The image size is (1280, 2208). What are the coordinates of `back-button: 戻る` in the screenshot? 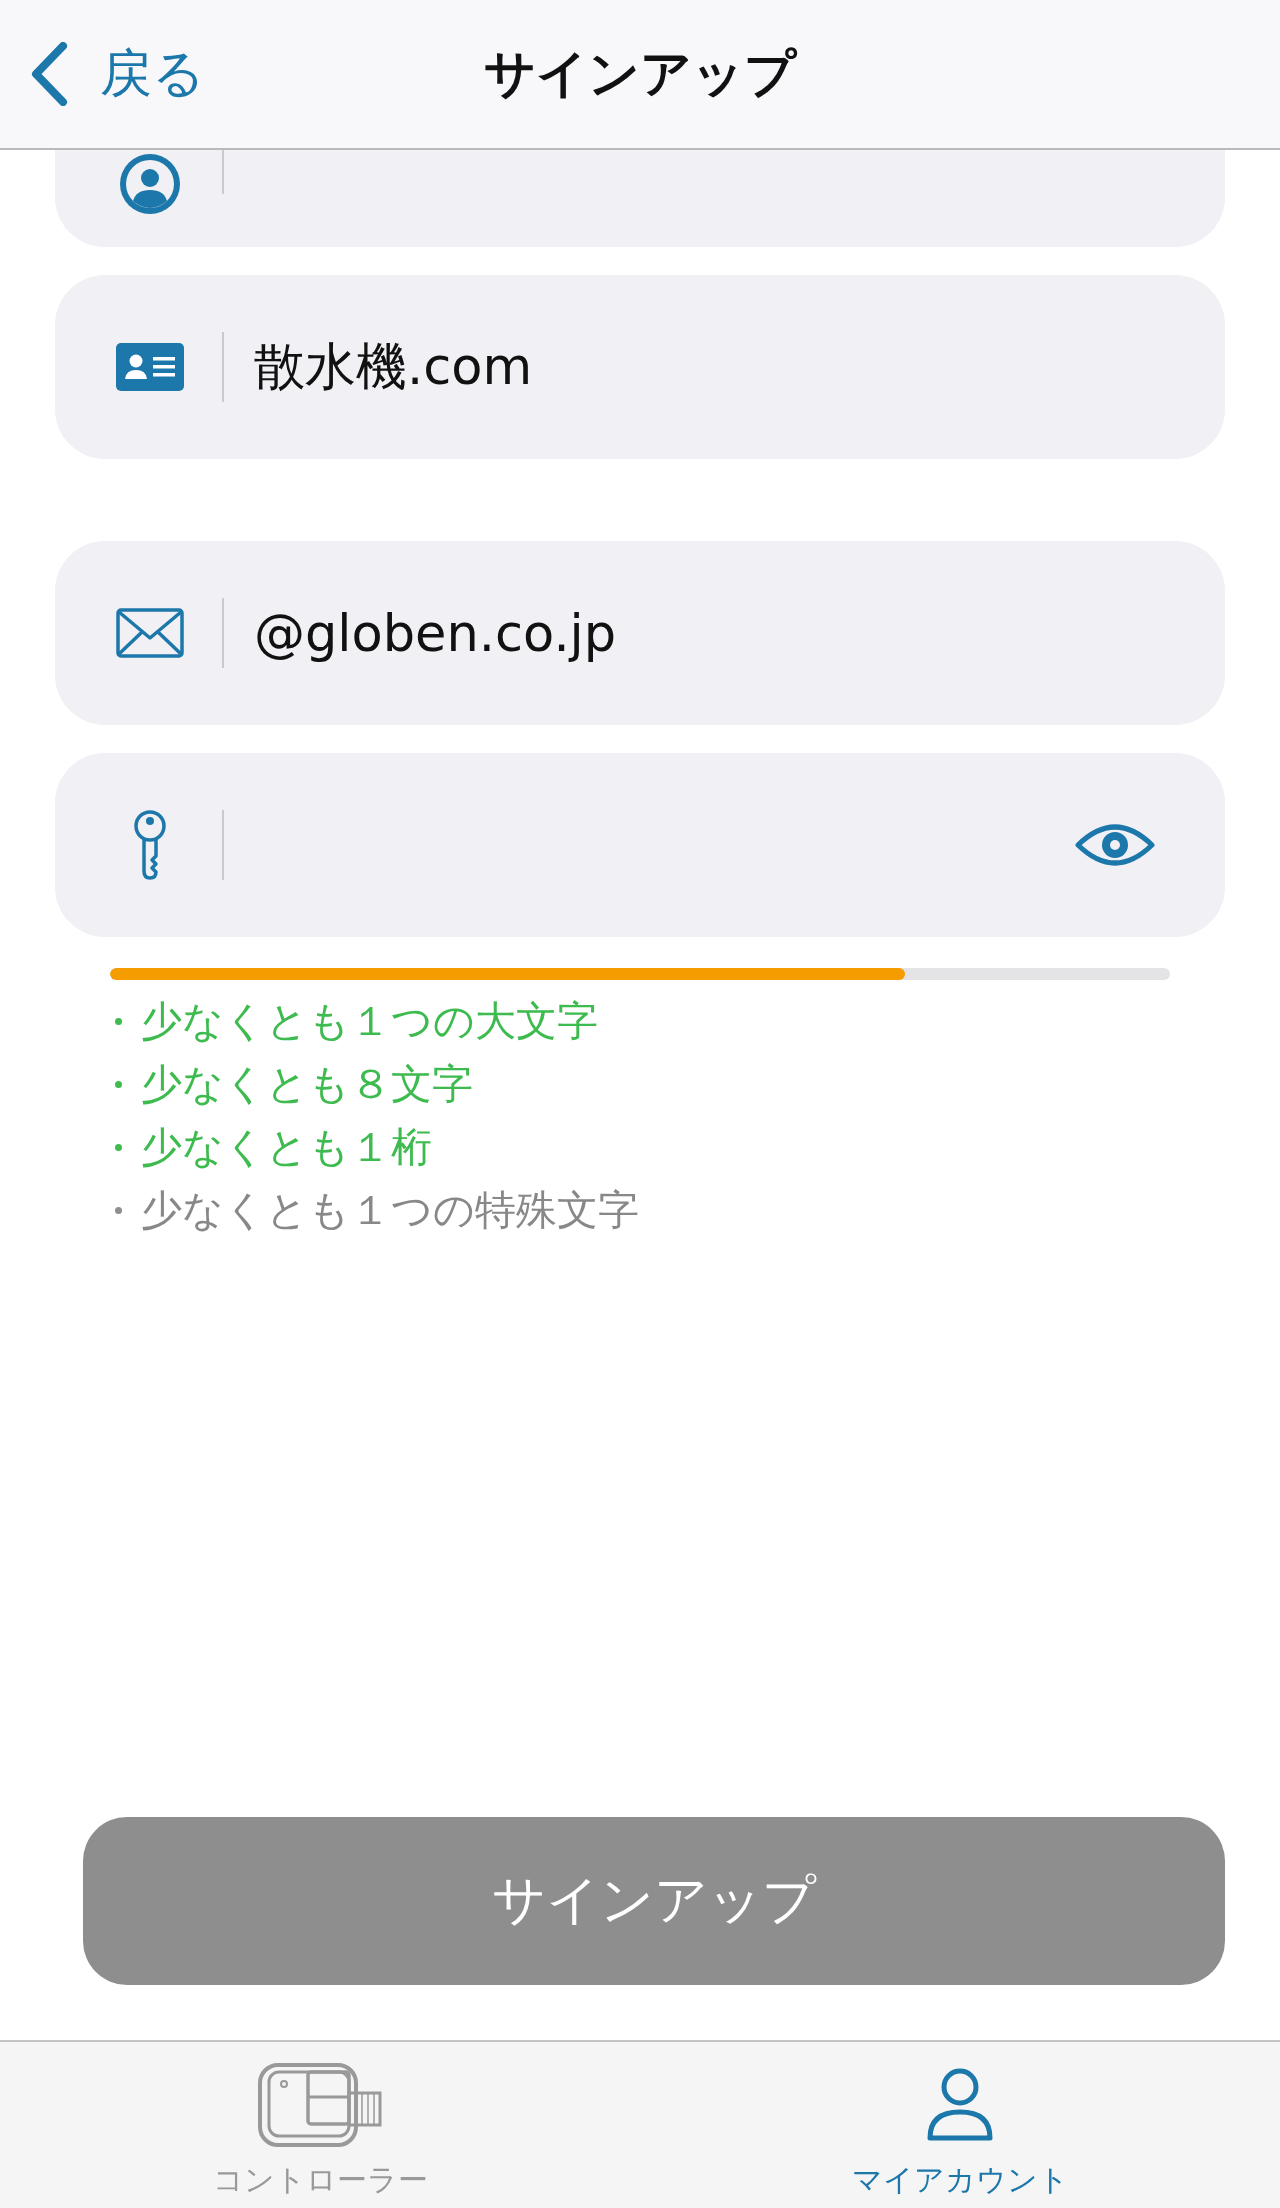 It's located at (117, 74).